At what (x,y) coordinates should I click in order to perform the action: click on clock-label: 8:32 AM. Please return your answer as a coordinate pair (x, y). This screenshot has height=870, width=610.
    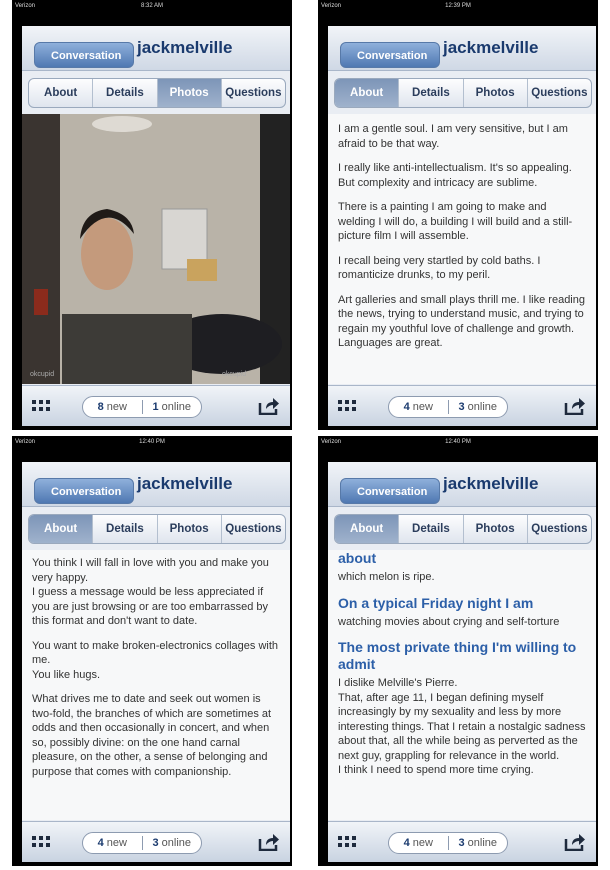
    Looking at the image, I should click on (151, 6).